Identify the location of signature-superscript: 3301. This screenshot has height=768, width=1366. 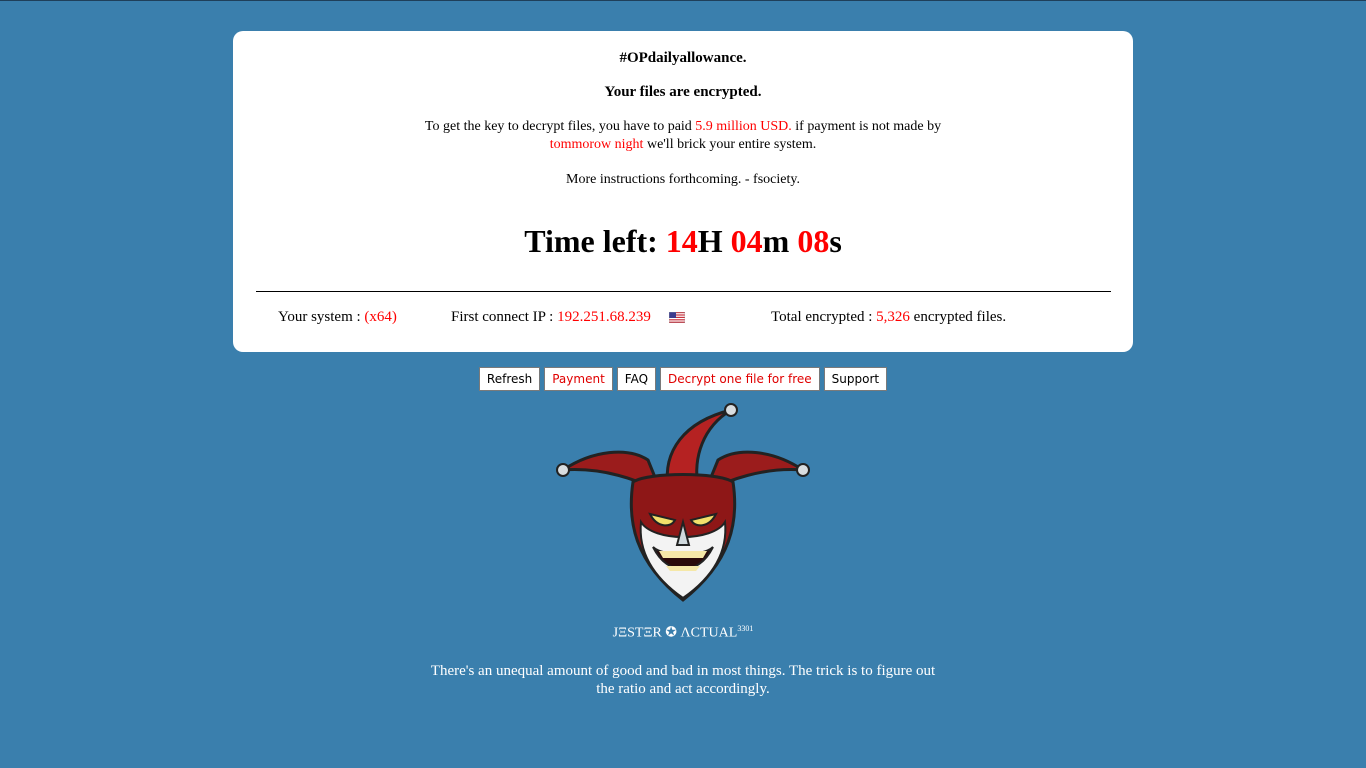
(745, 628).